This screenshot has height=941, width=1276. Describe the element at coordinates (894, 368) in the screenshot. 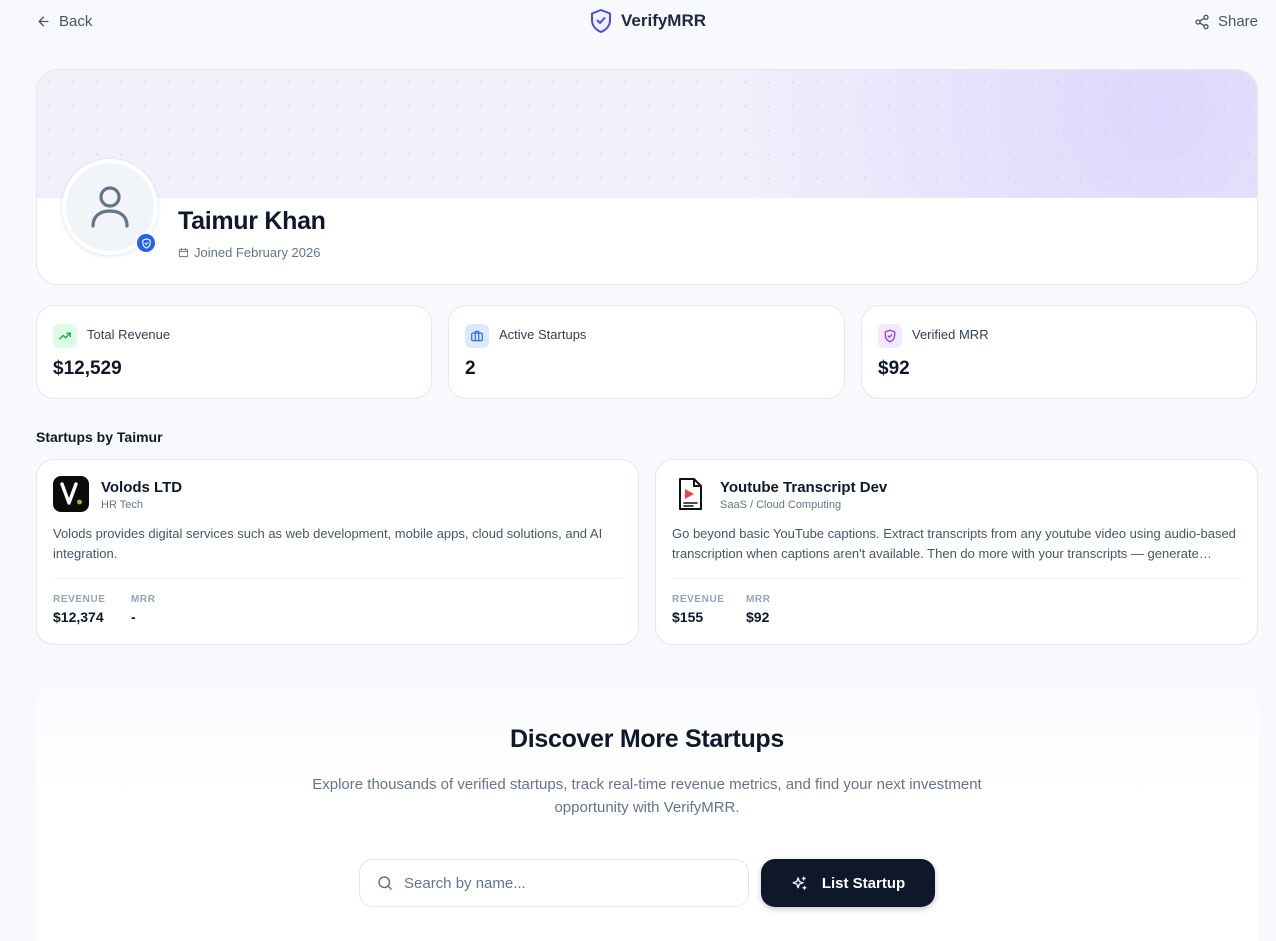

I see `stat-value: $92` at that location.